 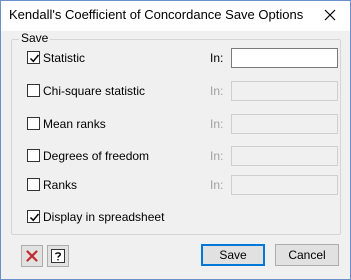 I want to click on option-row-degrees-of-freedom: Degrees of freedom, so click(x=127, y=156).